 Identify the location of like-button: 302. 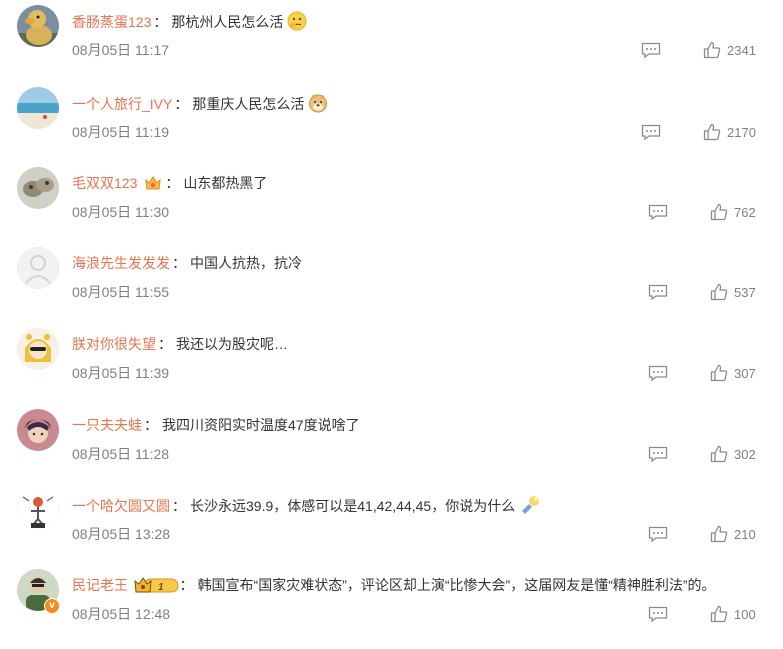
(733, 454).